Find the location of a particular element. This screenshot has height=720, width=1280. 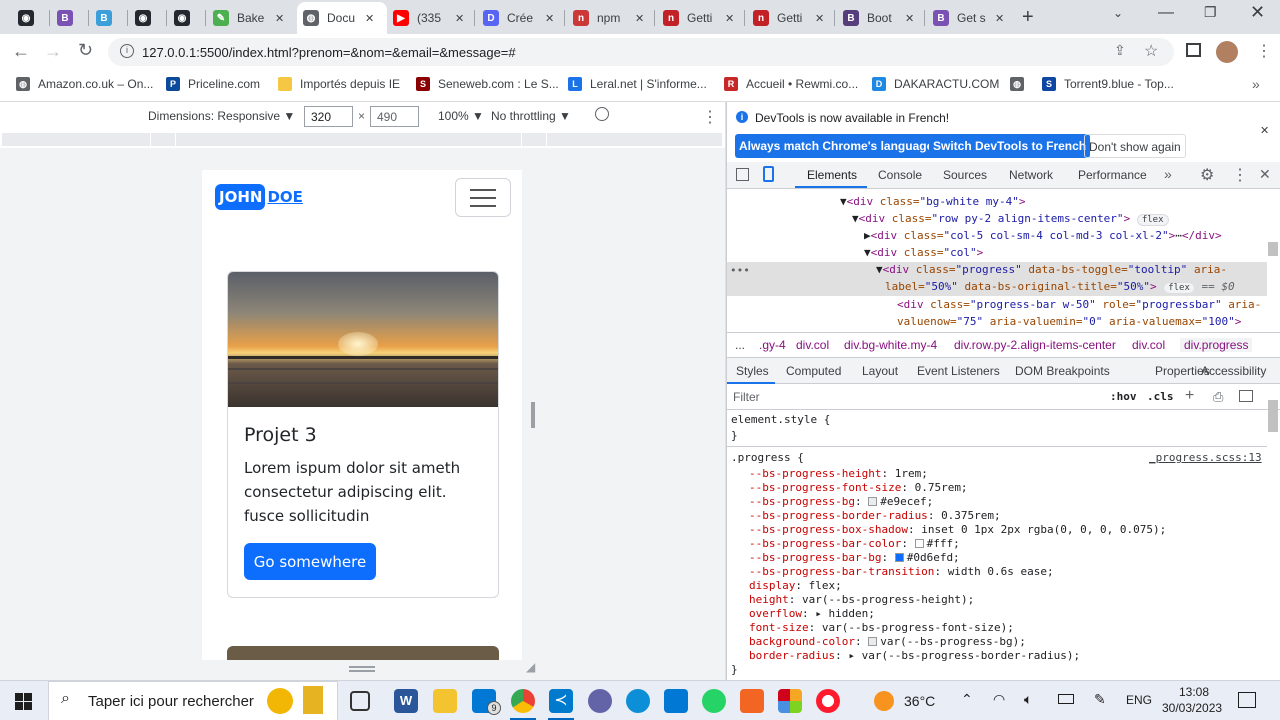

vscode-icon: ≺ is located at coordinates (561, 701).